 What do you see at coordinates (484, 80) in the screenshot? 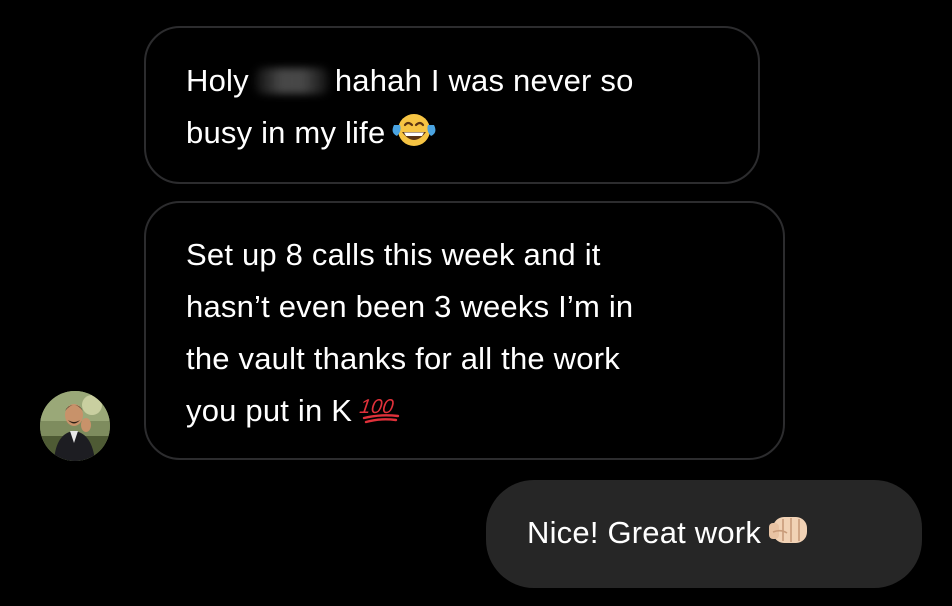
I see `message-text: hahah I was never so` at bounding box center [484, 80].